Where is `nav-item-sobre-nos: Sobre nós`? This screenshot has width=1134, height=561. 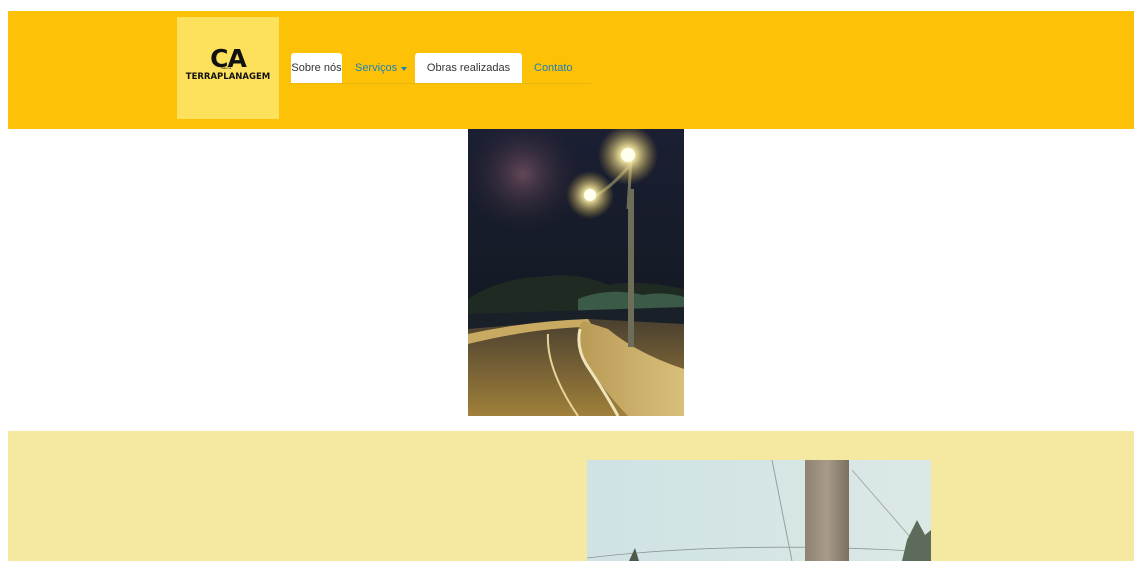 nav-item-sobre-nos: Sobre nós is located at coordinates (316, 68).